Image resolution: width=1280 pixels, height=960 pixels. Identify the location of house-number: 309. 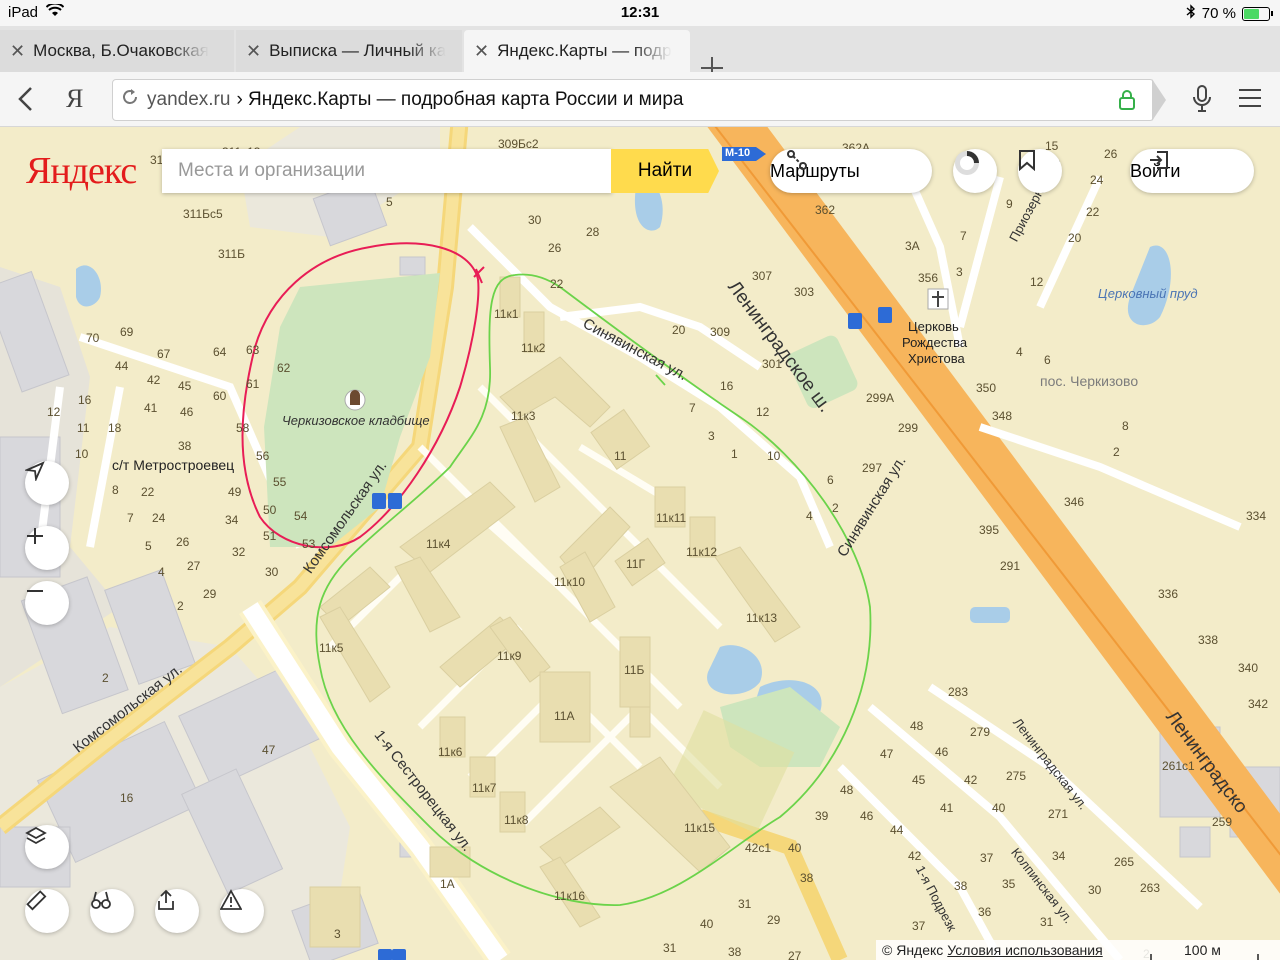
(720, 332).